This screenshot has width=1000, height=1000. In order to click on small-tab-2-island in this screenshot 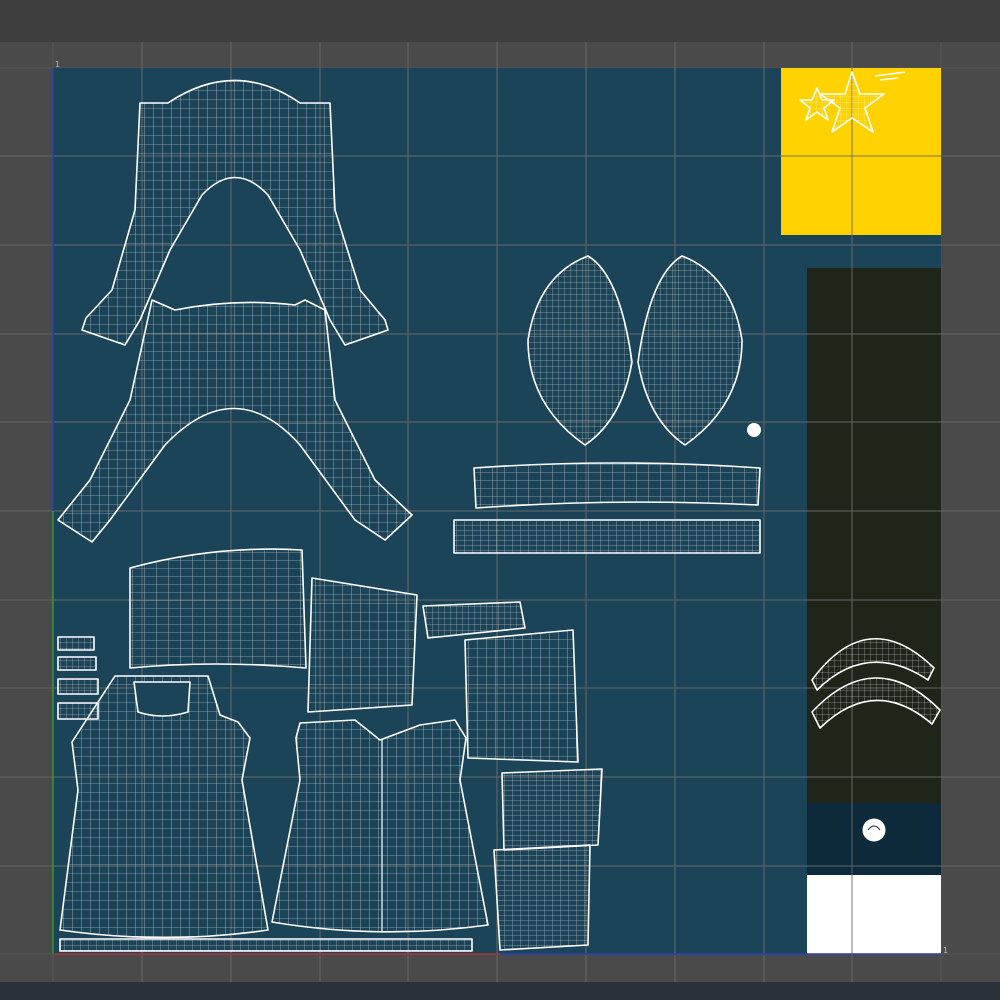, I will do `click(77, 663)`.